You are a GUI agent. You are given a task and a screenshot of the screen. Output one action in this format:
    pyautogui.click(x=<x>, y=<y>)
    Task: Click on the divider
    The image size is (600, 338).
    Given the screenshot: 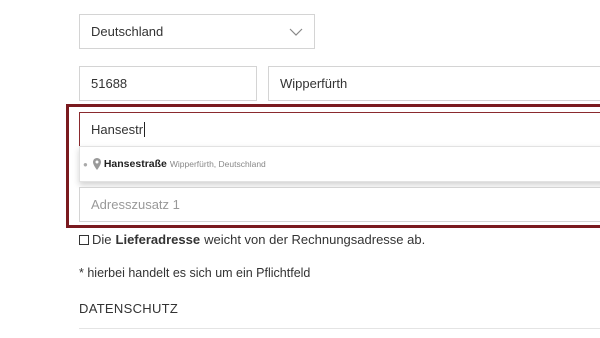 What is the action you would take?
    pyautogui.click(x=339, y=328)
    